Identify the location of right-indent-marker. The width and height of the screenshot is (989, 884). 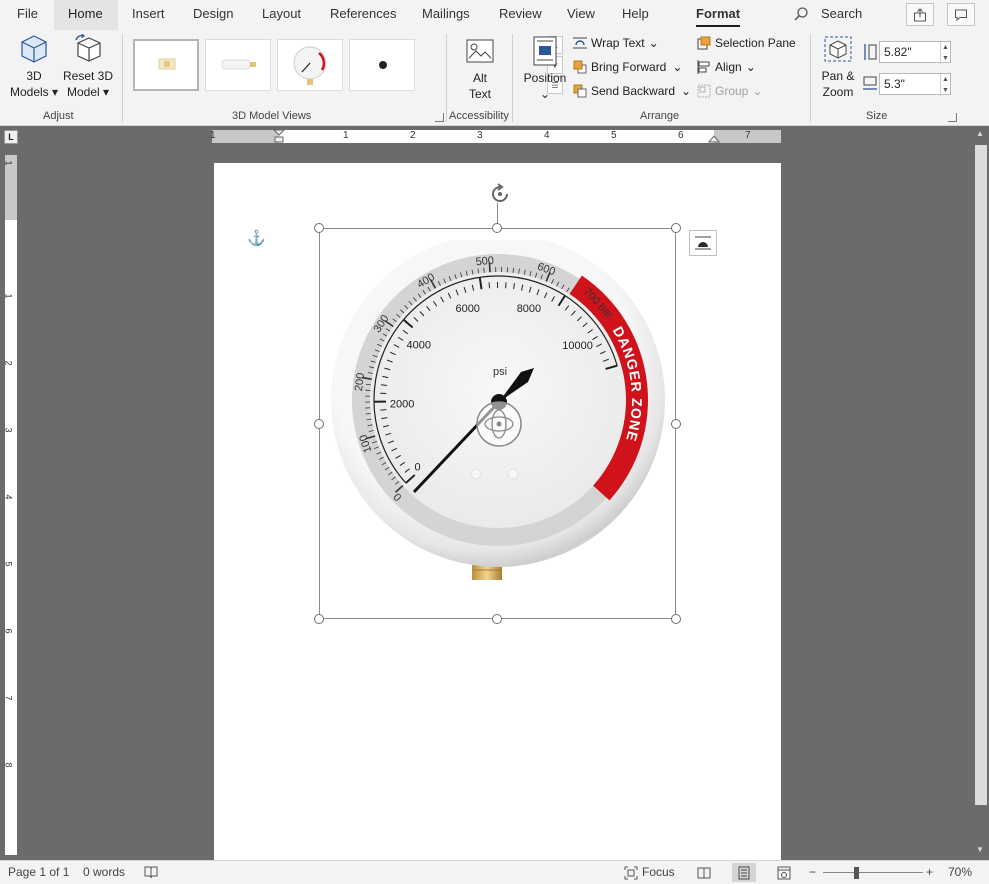
(714, 139).